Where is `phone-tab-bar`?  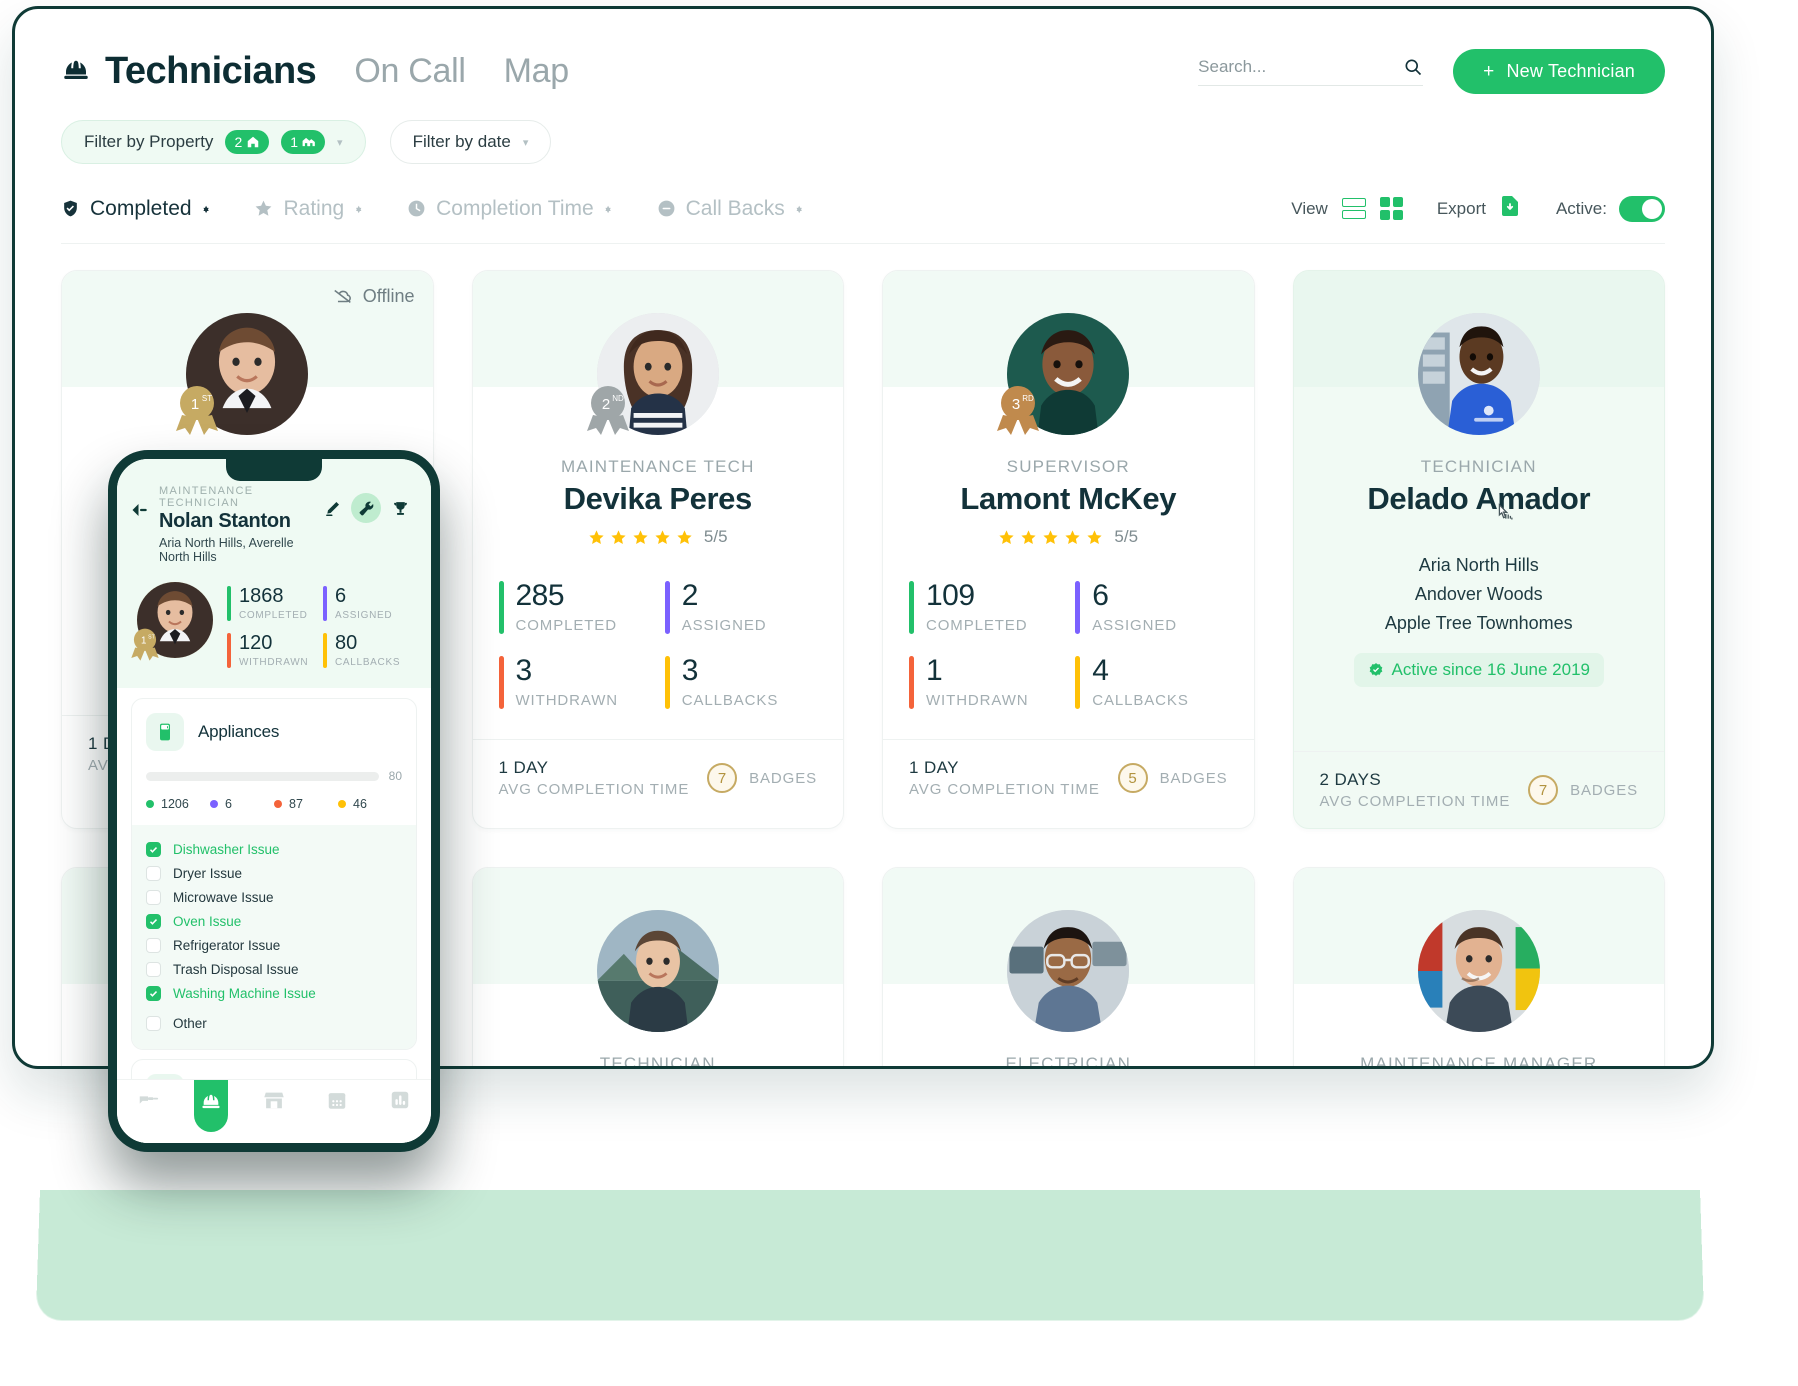 phone-tab-bar is located at coordinates (274, 1111).